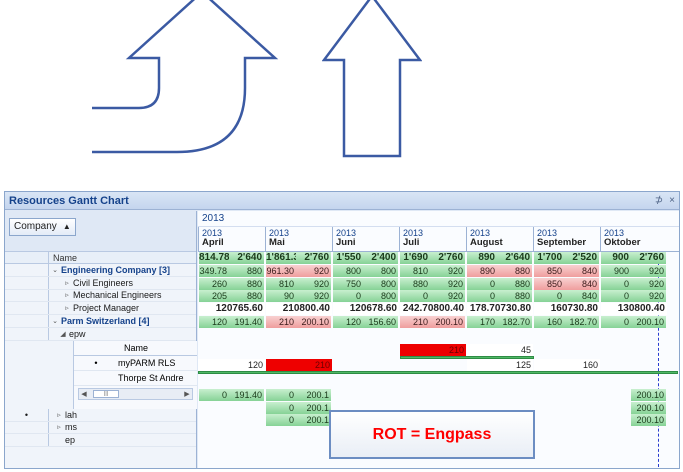  Describe the element at coordinates (100, 441) in the screenshot. I see `tree-row: ep` at that location.